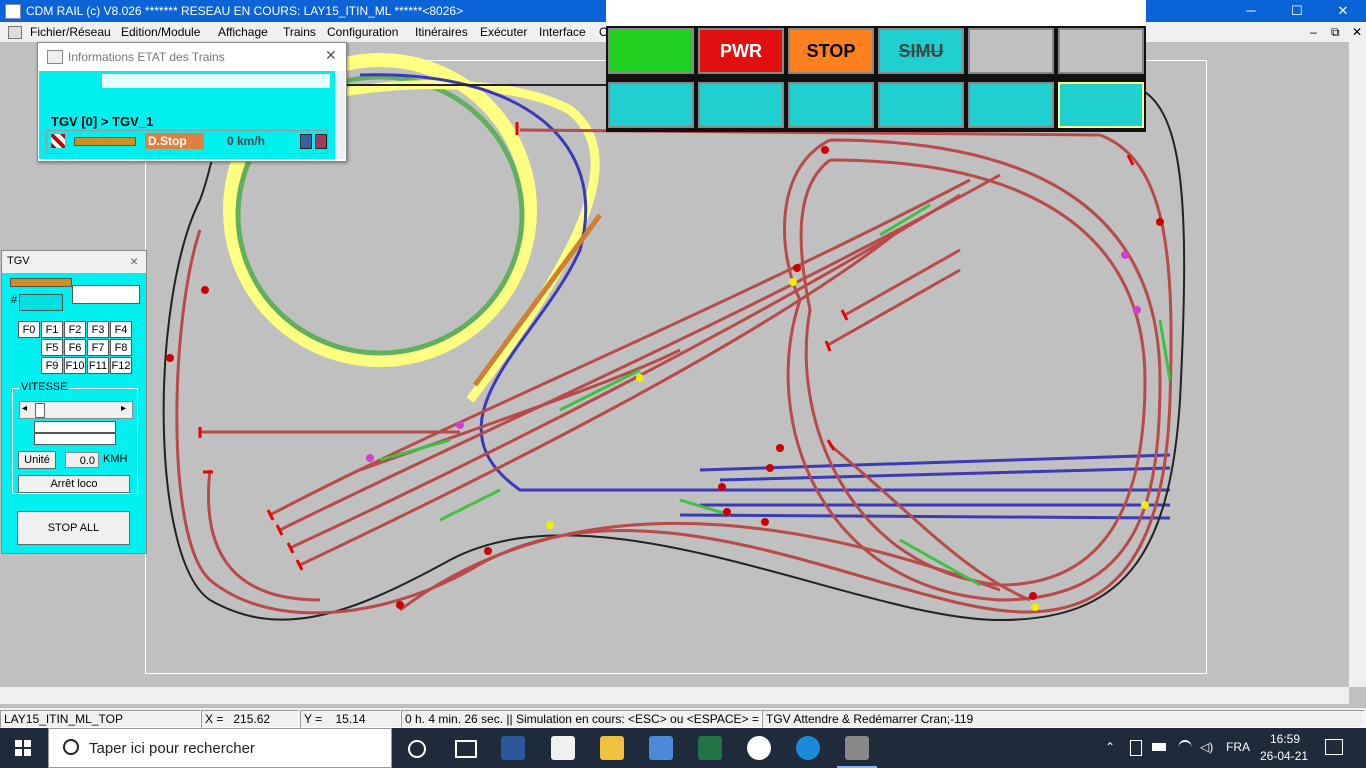  I want to click on info-window-body: TGV [0] > TGV_1 D.Stop 0 km/h, so click(187, 115).